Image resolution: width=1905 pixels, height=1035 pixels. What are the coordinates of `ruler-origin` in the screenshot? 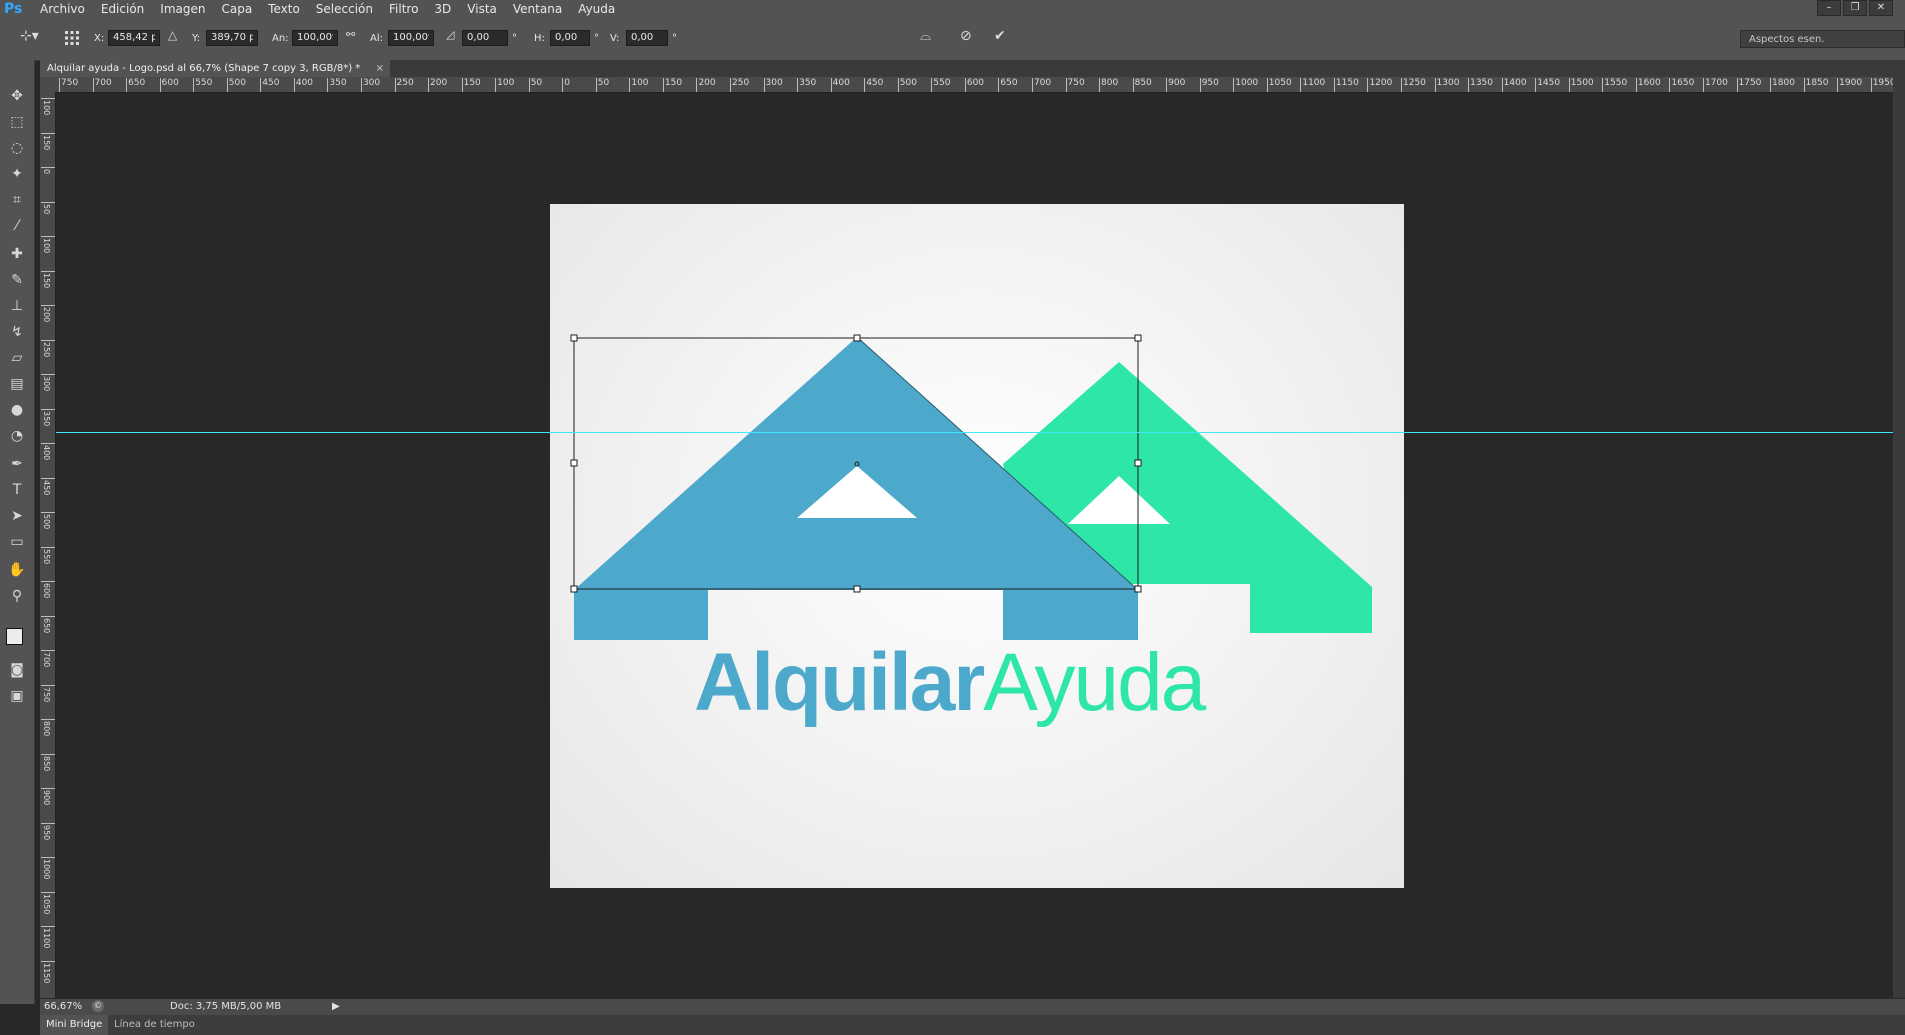 It's located at (47, 84).